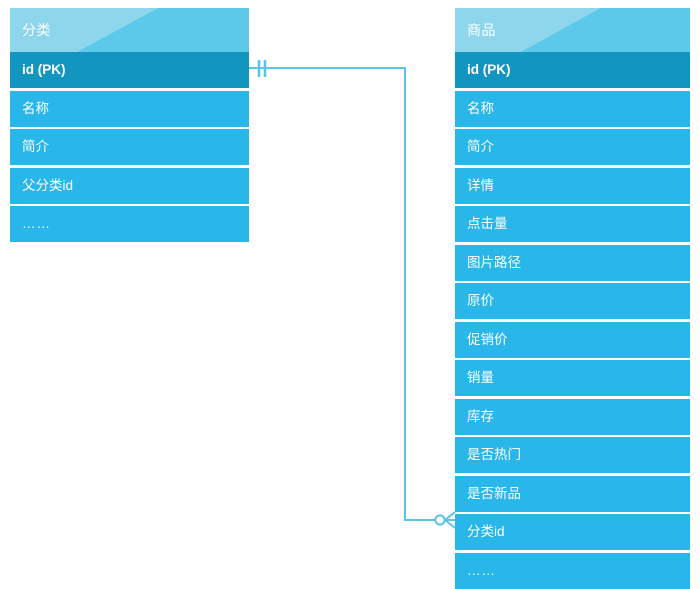  What do you see at coordinates (129, 185) in the screenshot?
I see `field-row: 父分类id` at bounding box center [129, 185].